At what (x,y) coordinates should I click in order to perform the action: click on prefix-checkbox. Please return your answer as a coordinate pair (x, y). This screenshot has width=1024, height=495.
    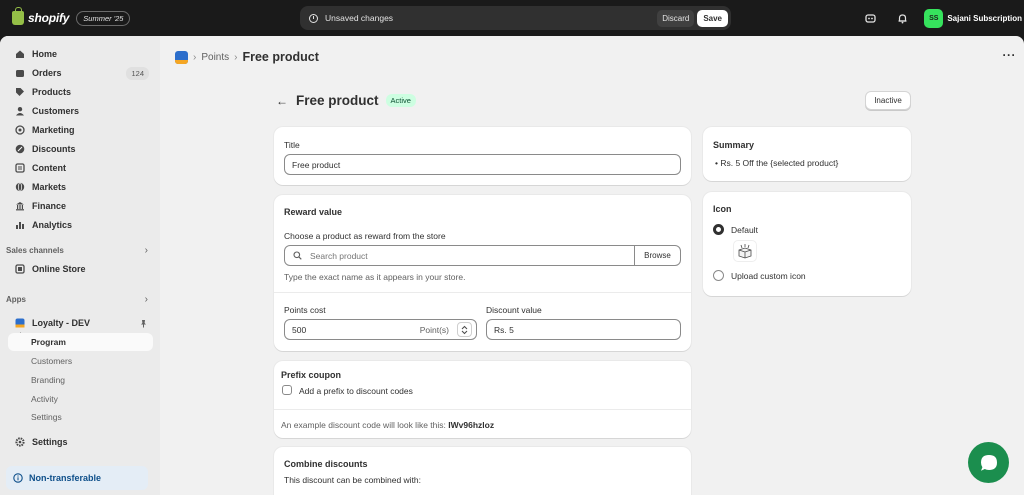
    Looking at the image, I should click on (287, 390).